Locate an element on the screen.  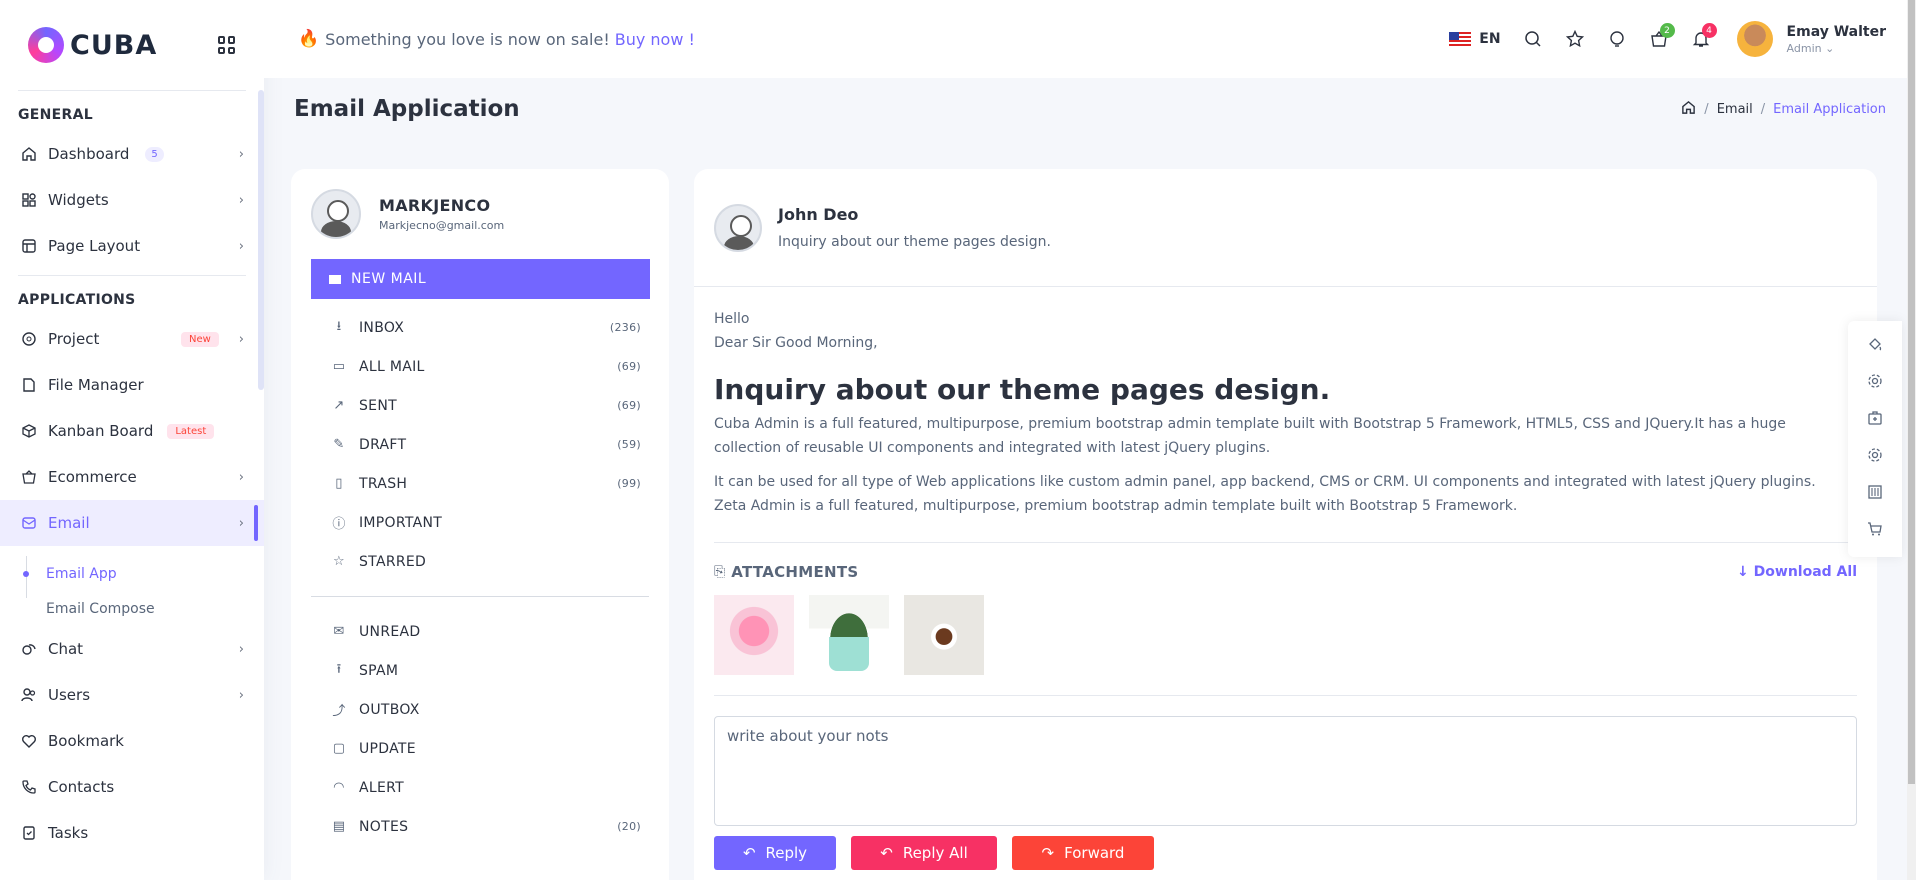
gear-icon is located at coordinates (1875, 381).